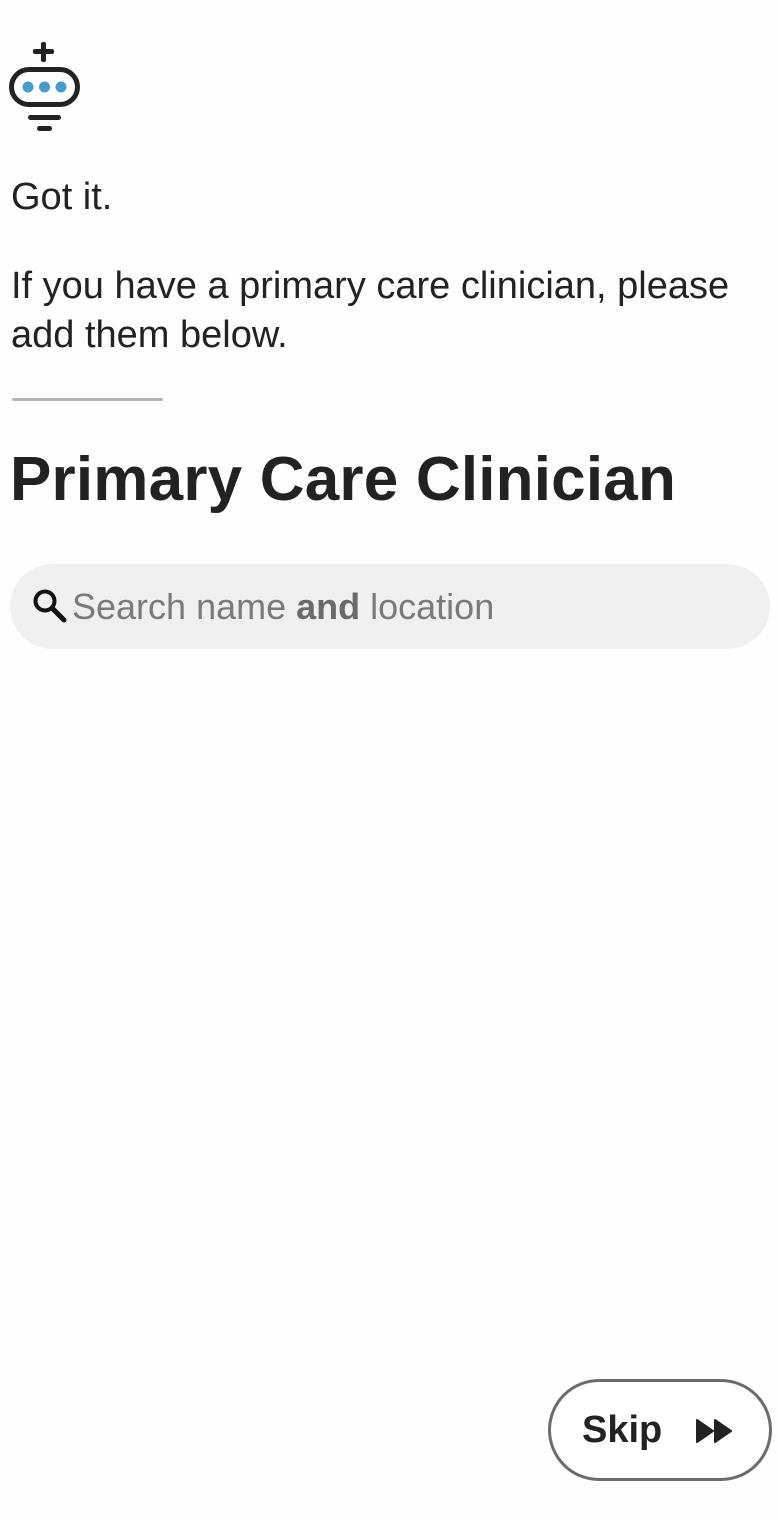 The height and width of the screenshot is (1520, 778). I want to click on skip-button-label: Skip, so click(622, 1430).